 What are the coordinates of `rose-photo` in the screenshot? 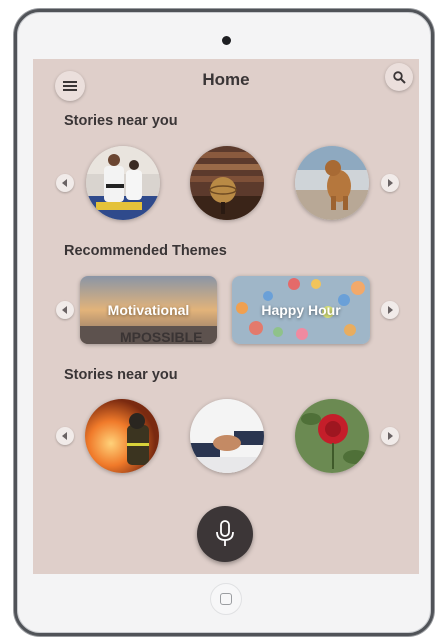 It's located at (332, 436).